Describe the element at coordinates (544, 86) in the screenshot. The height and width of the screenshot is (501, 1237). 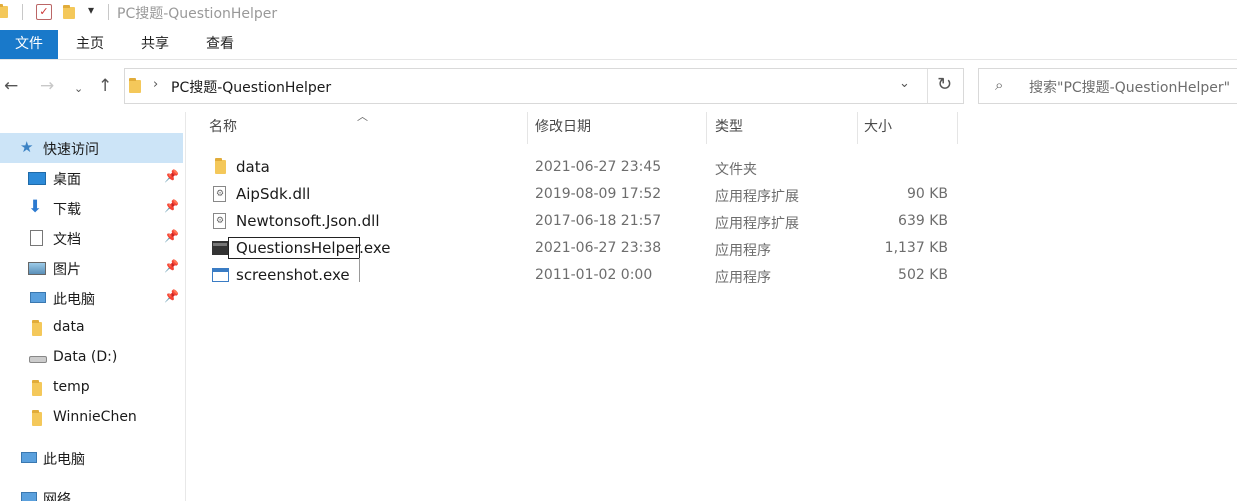
I see `address-bar: › PC搜题-QuestionHelper ⌄ ↻` at that location.